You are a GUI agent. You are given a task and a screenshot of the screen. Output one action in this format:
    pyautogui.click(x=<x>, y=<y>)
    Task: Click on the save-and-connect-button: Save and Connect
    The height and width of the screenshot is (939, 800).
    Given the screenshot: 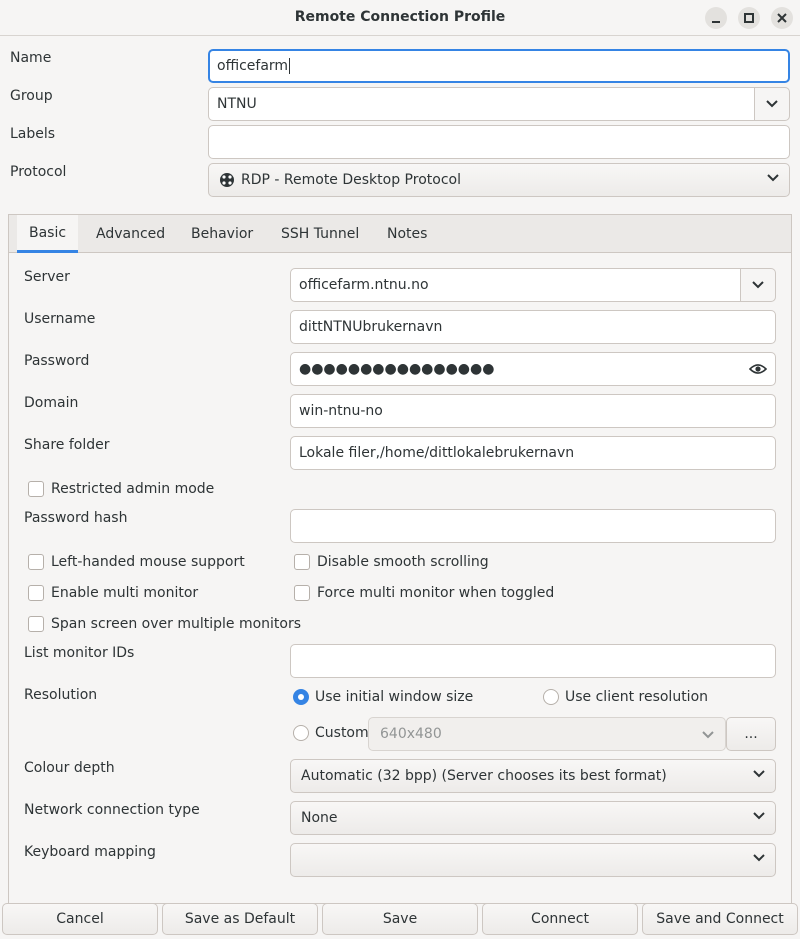 What is the action you would take?
    pyautogui.click(x=720, y=919)
    